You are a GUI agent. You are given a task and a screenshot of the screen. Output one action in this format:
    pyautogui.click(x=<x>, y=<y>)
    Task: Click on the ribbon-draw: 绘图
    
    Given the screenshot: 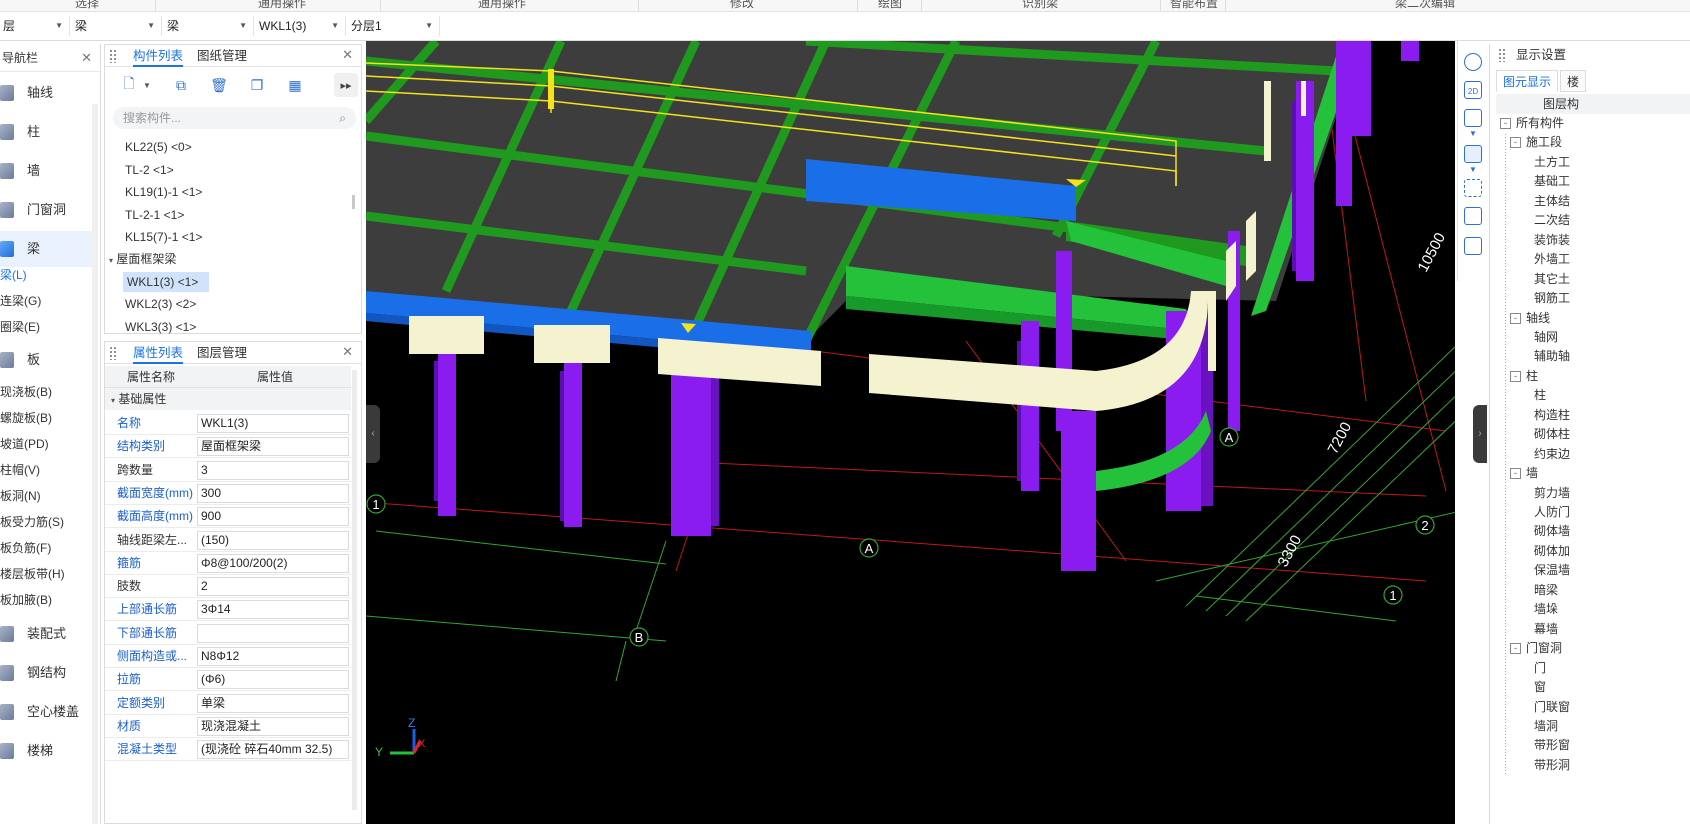 What is the action you would take?
    pyautogui.click(x=890, y=5)
    